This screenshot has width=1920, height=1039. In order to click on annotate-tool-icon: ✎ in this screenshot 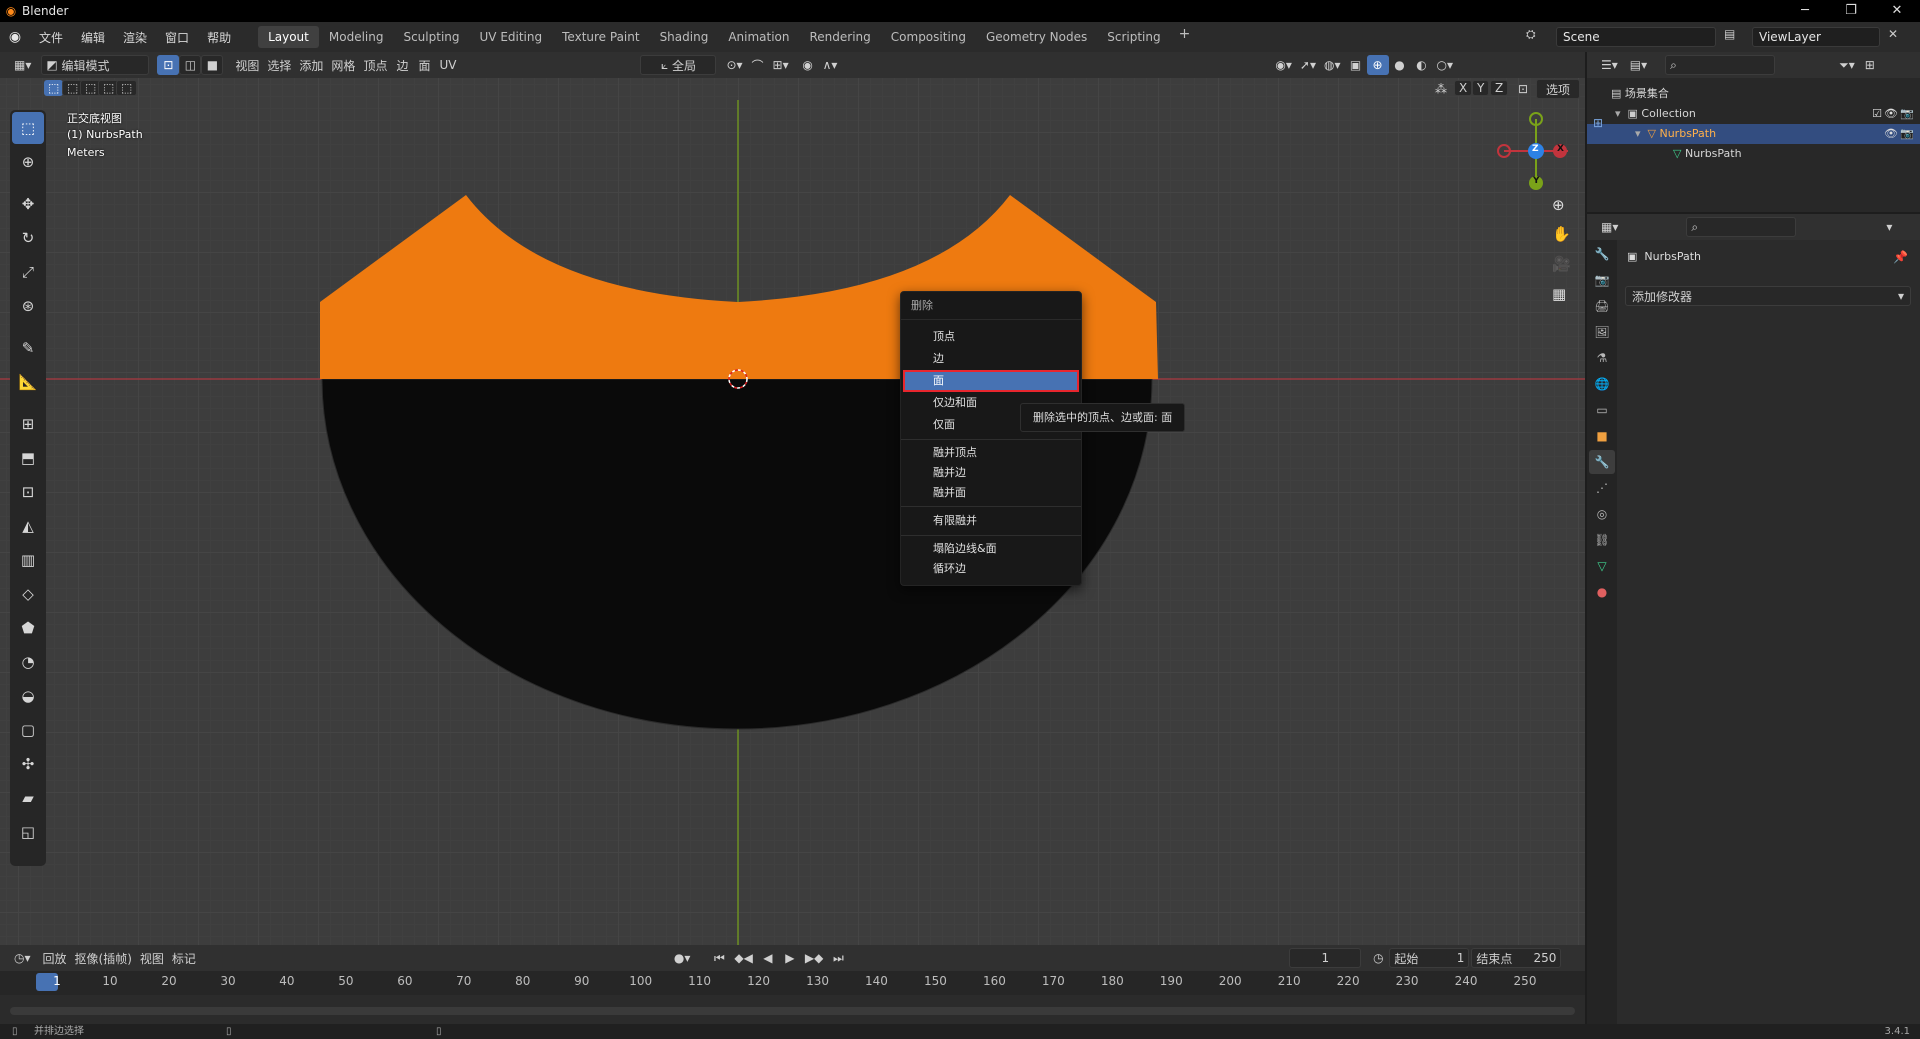, I will do `click(28, 348)`.